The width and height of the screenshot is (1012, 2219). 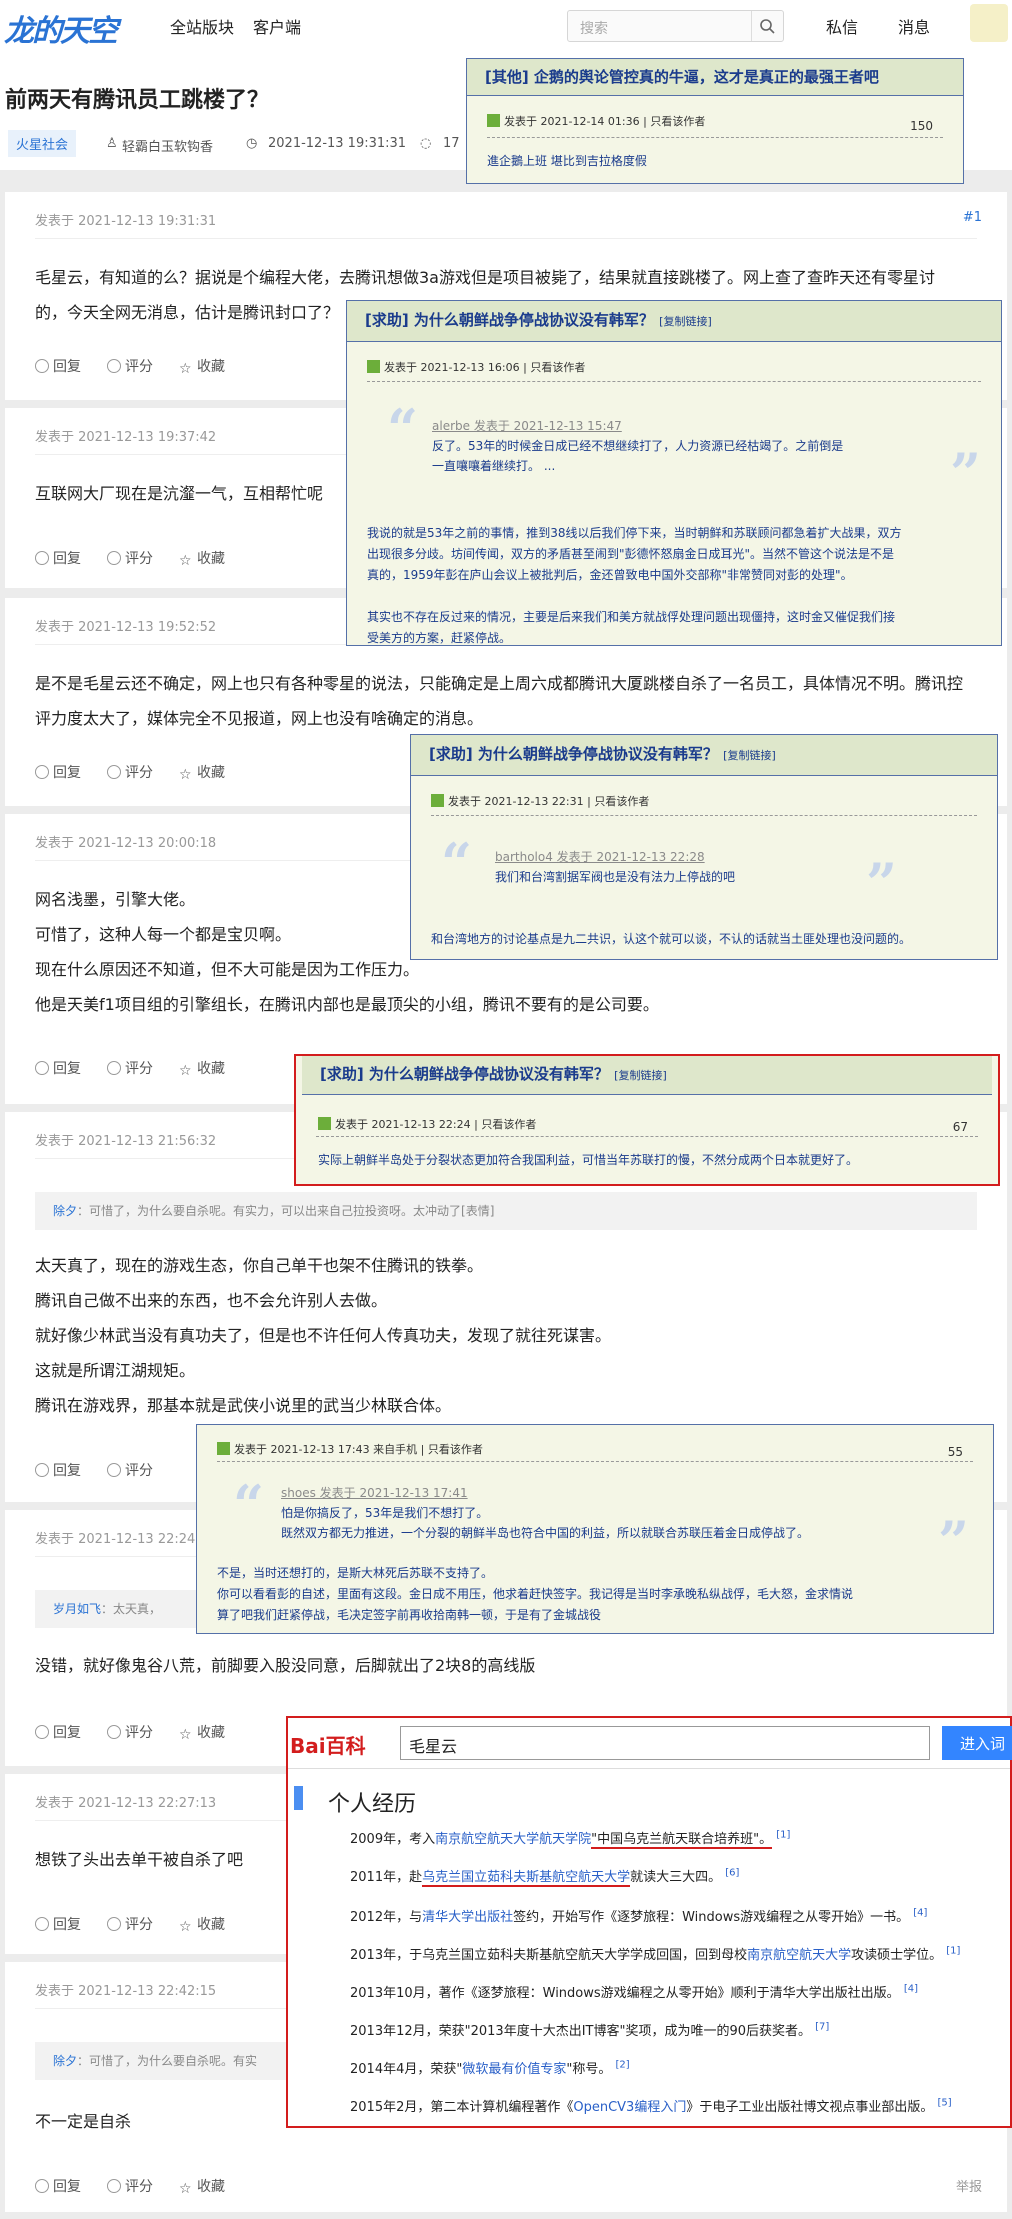 I want to click on nav-messages: 私信, so click(x=842, y=26).